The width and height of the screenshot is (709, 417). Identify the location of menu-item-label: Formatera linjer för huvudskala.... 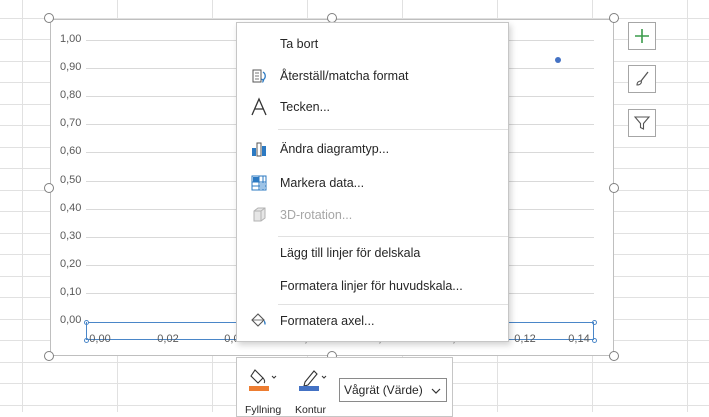
(371, 286).